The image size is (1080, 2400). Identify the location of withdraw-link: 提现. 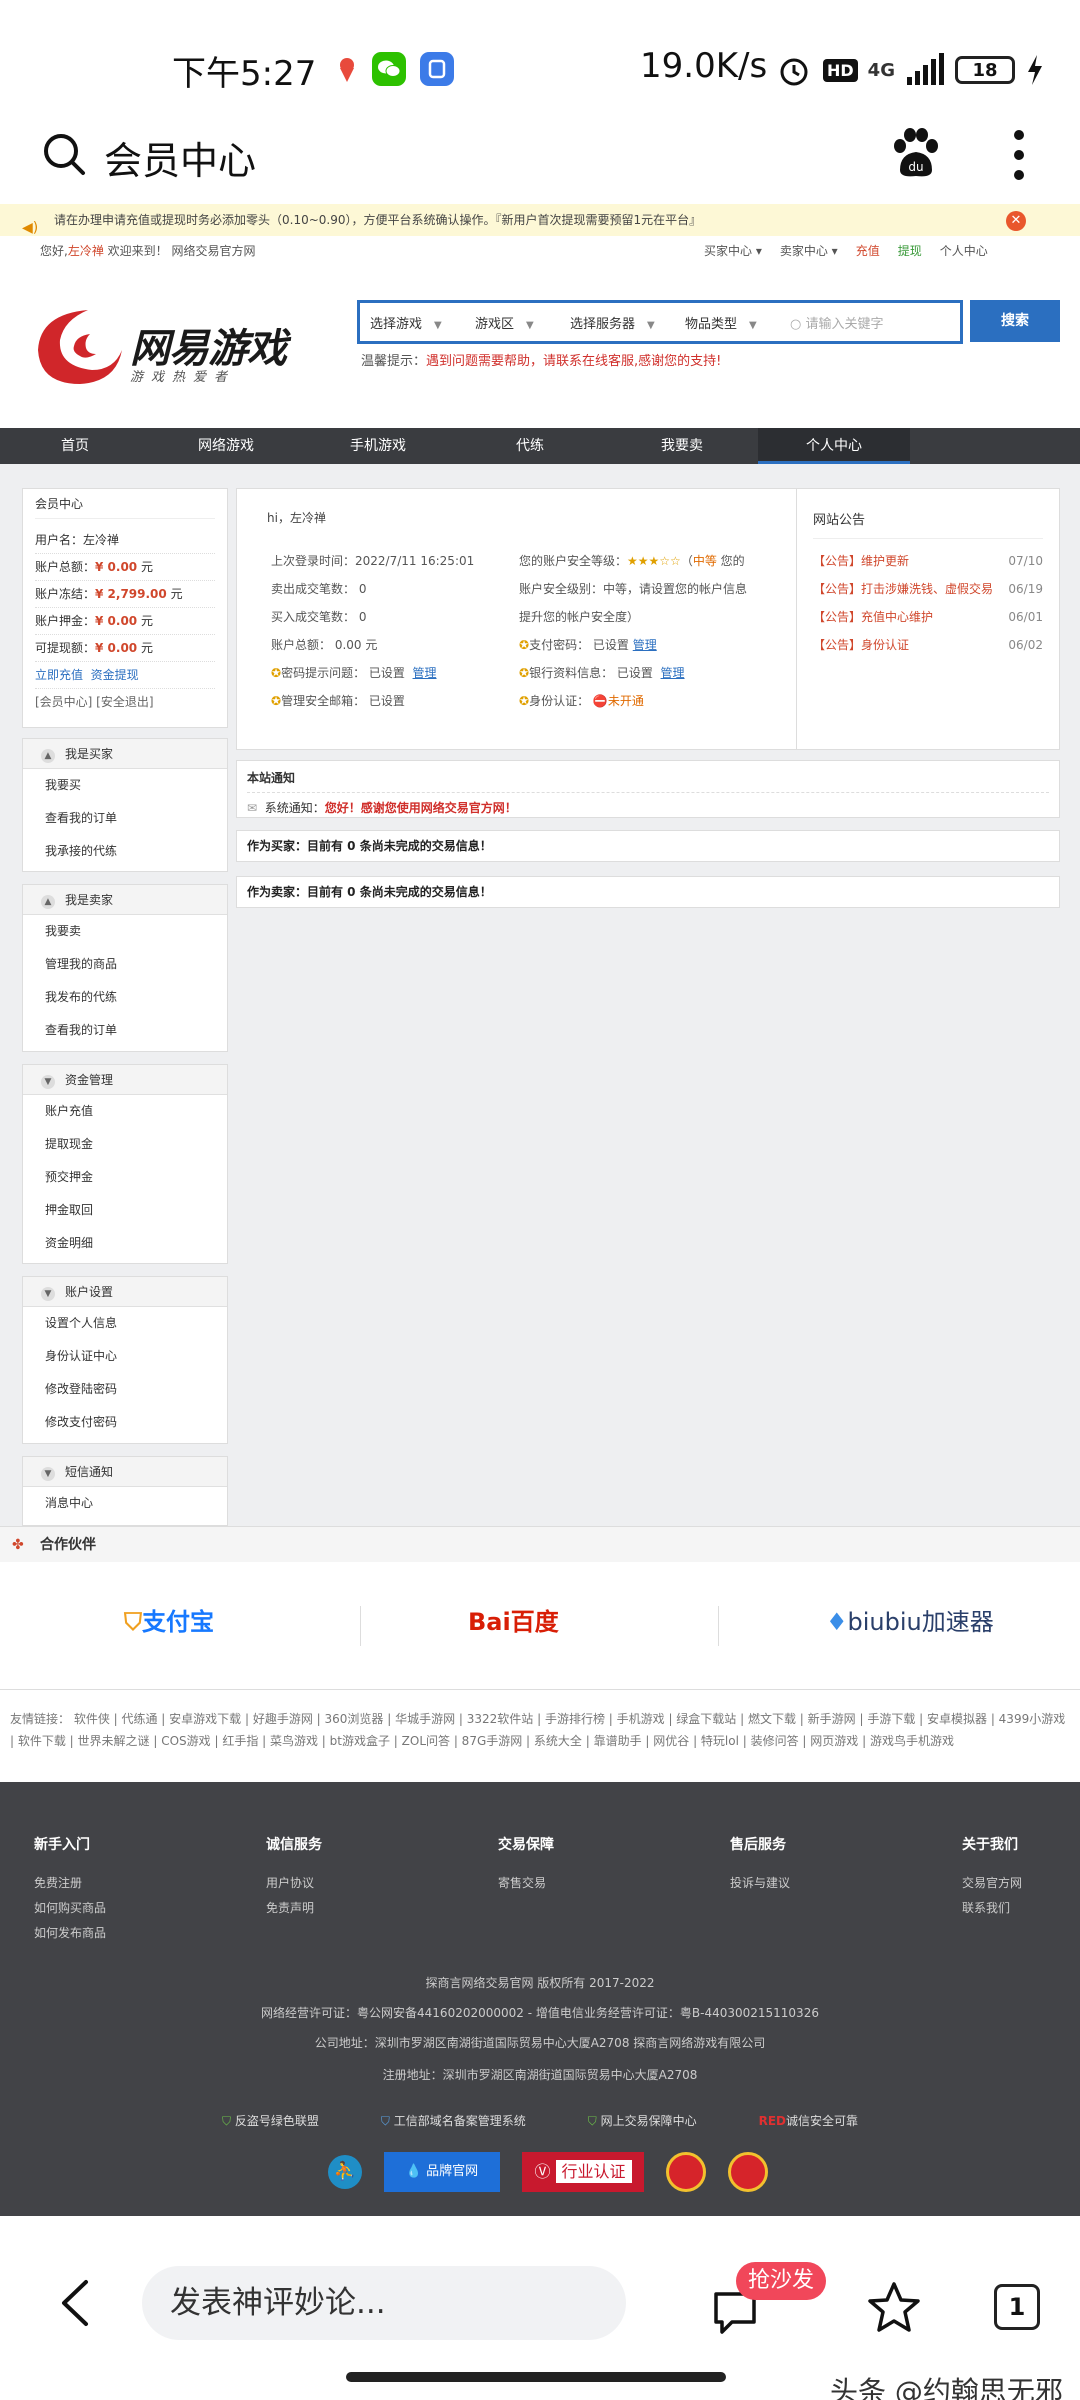
(910, 251).